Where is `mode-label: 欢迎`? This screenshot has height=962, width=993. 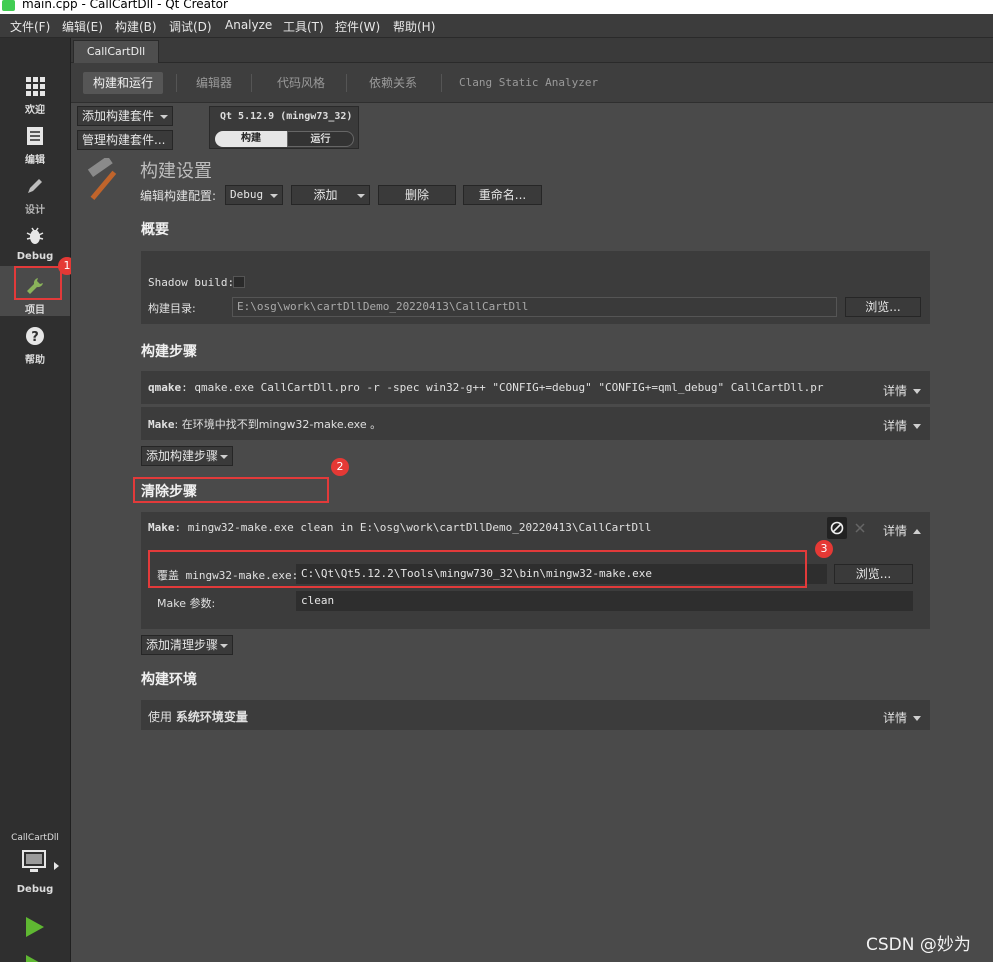
mode-label: 欢迎 is located at coordinates (35, 110).